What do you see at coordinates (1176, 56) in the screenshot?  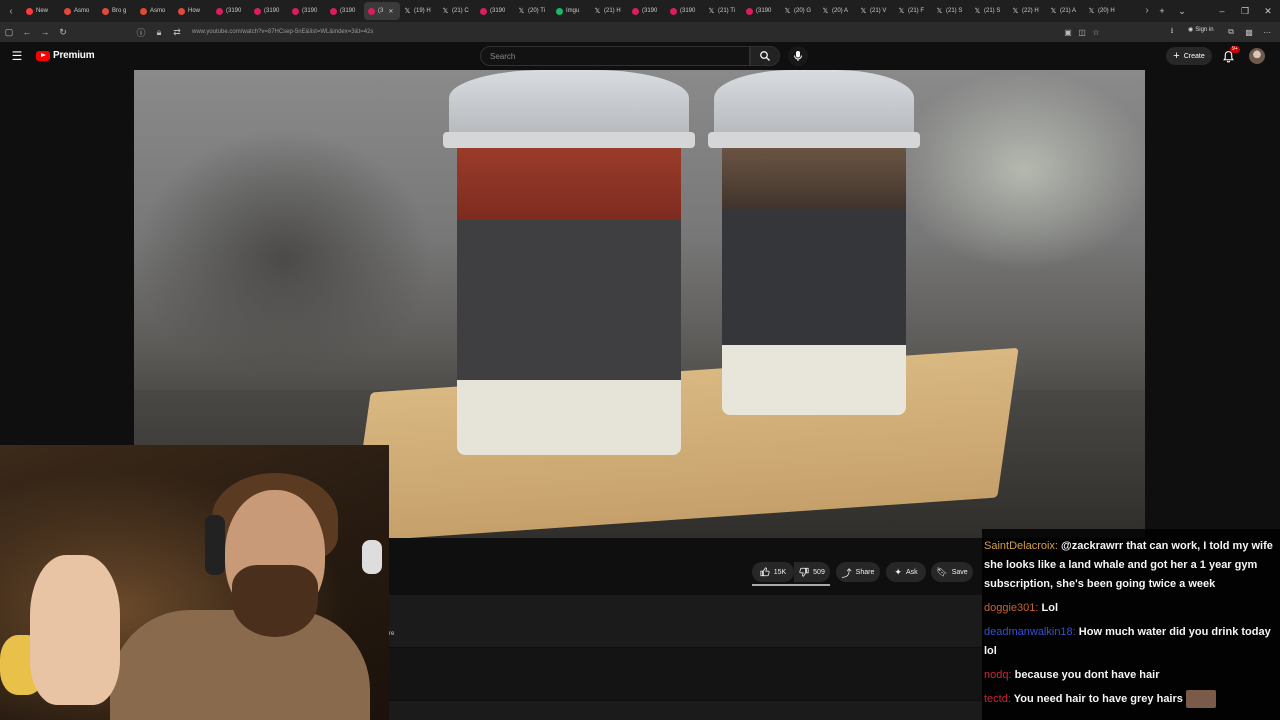 I see `plus-icon: +` at bounding box center [1176, 56].